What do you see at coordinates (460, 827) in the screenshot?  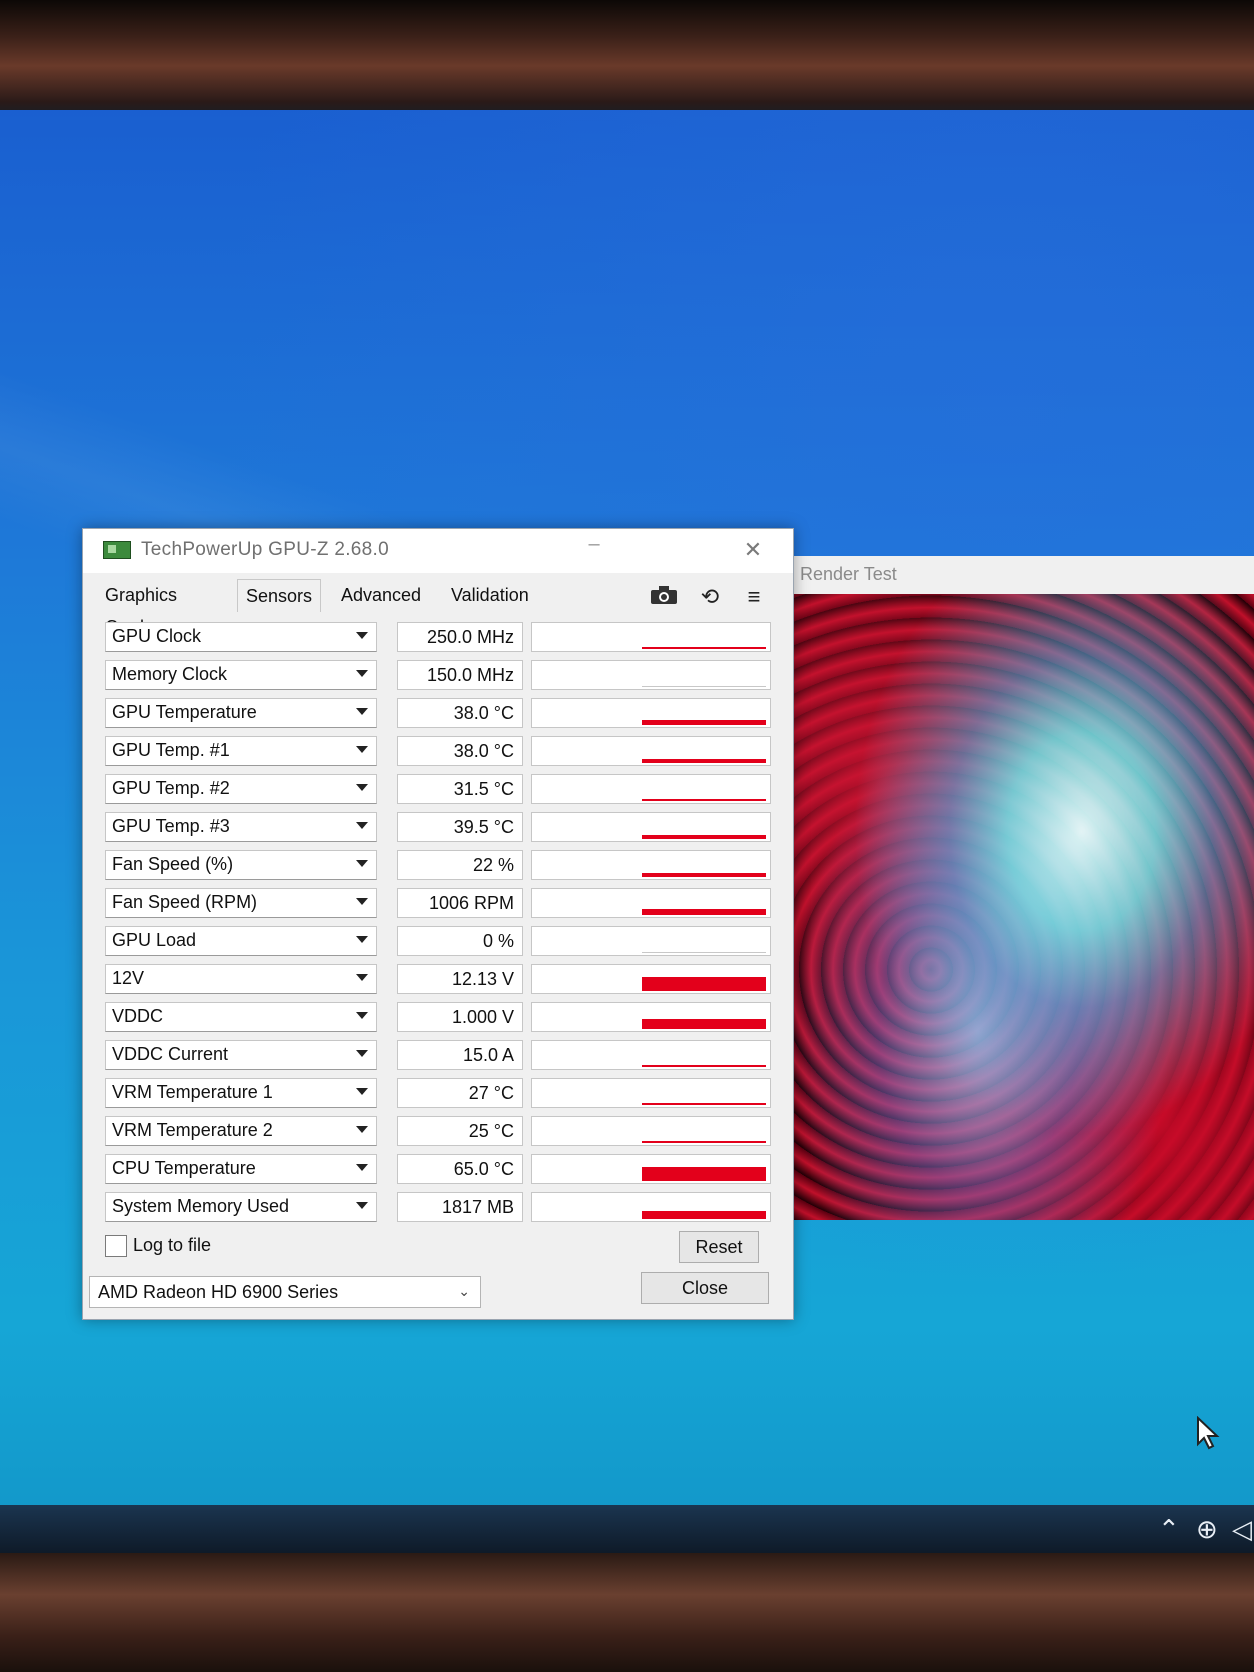 I see `sensor-value-box: 39.5 °C` at bounding box center [460, 827].